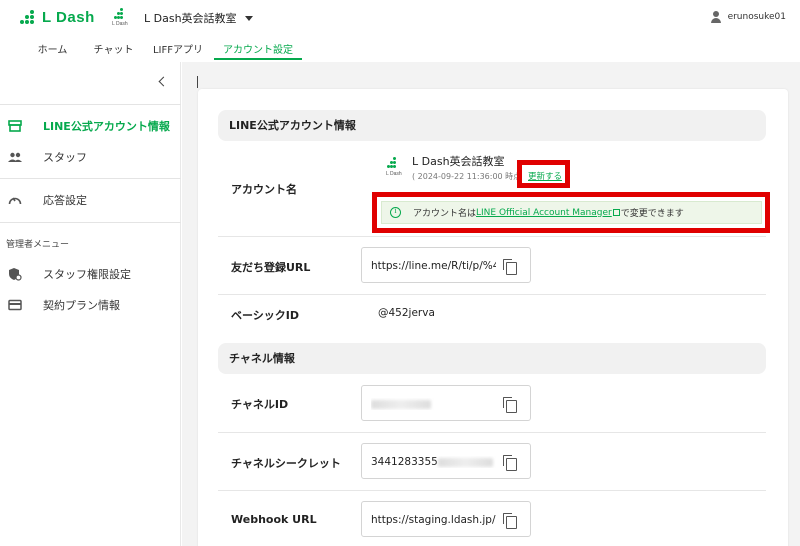  I want to click on user-name: erunosuke01, so click(756, 17).